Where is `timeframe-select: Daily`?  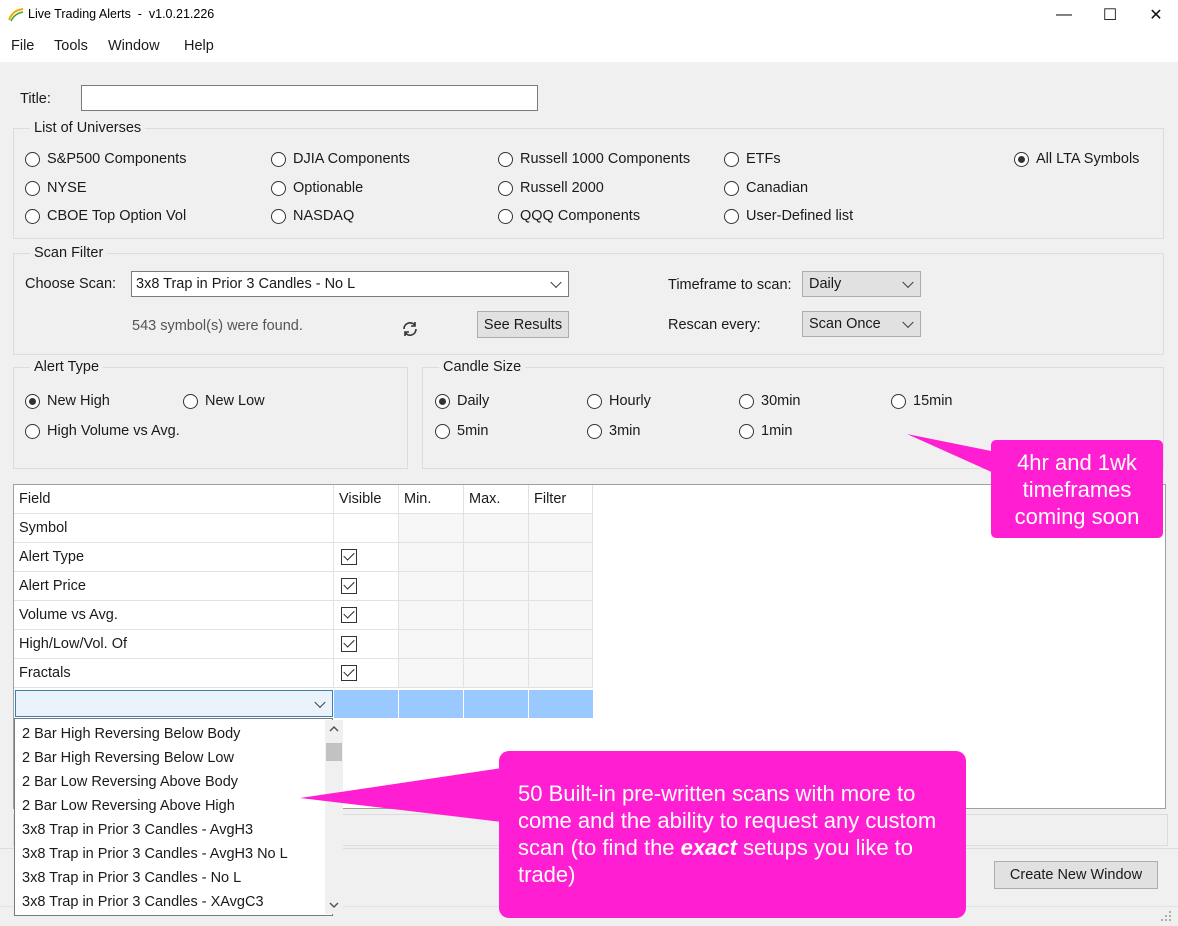 timeframe-select: Daily is located at coordinates (861, 284).